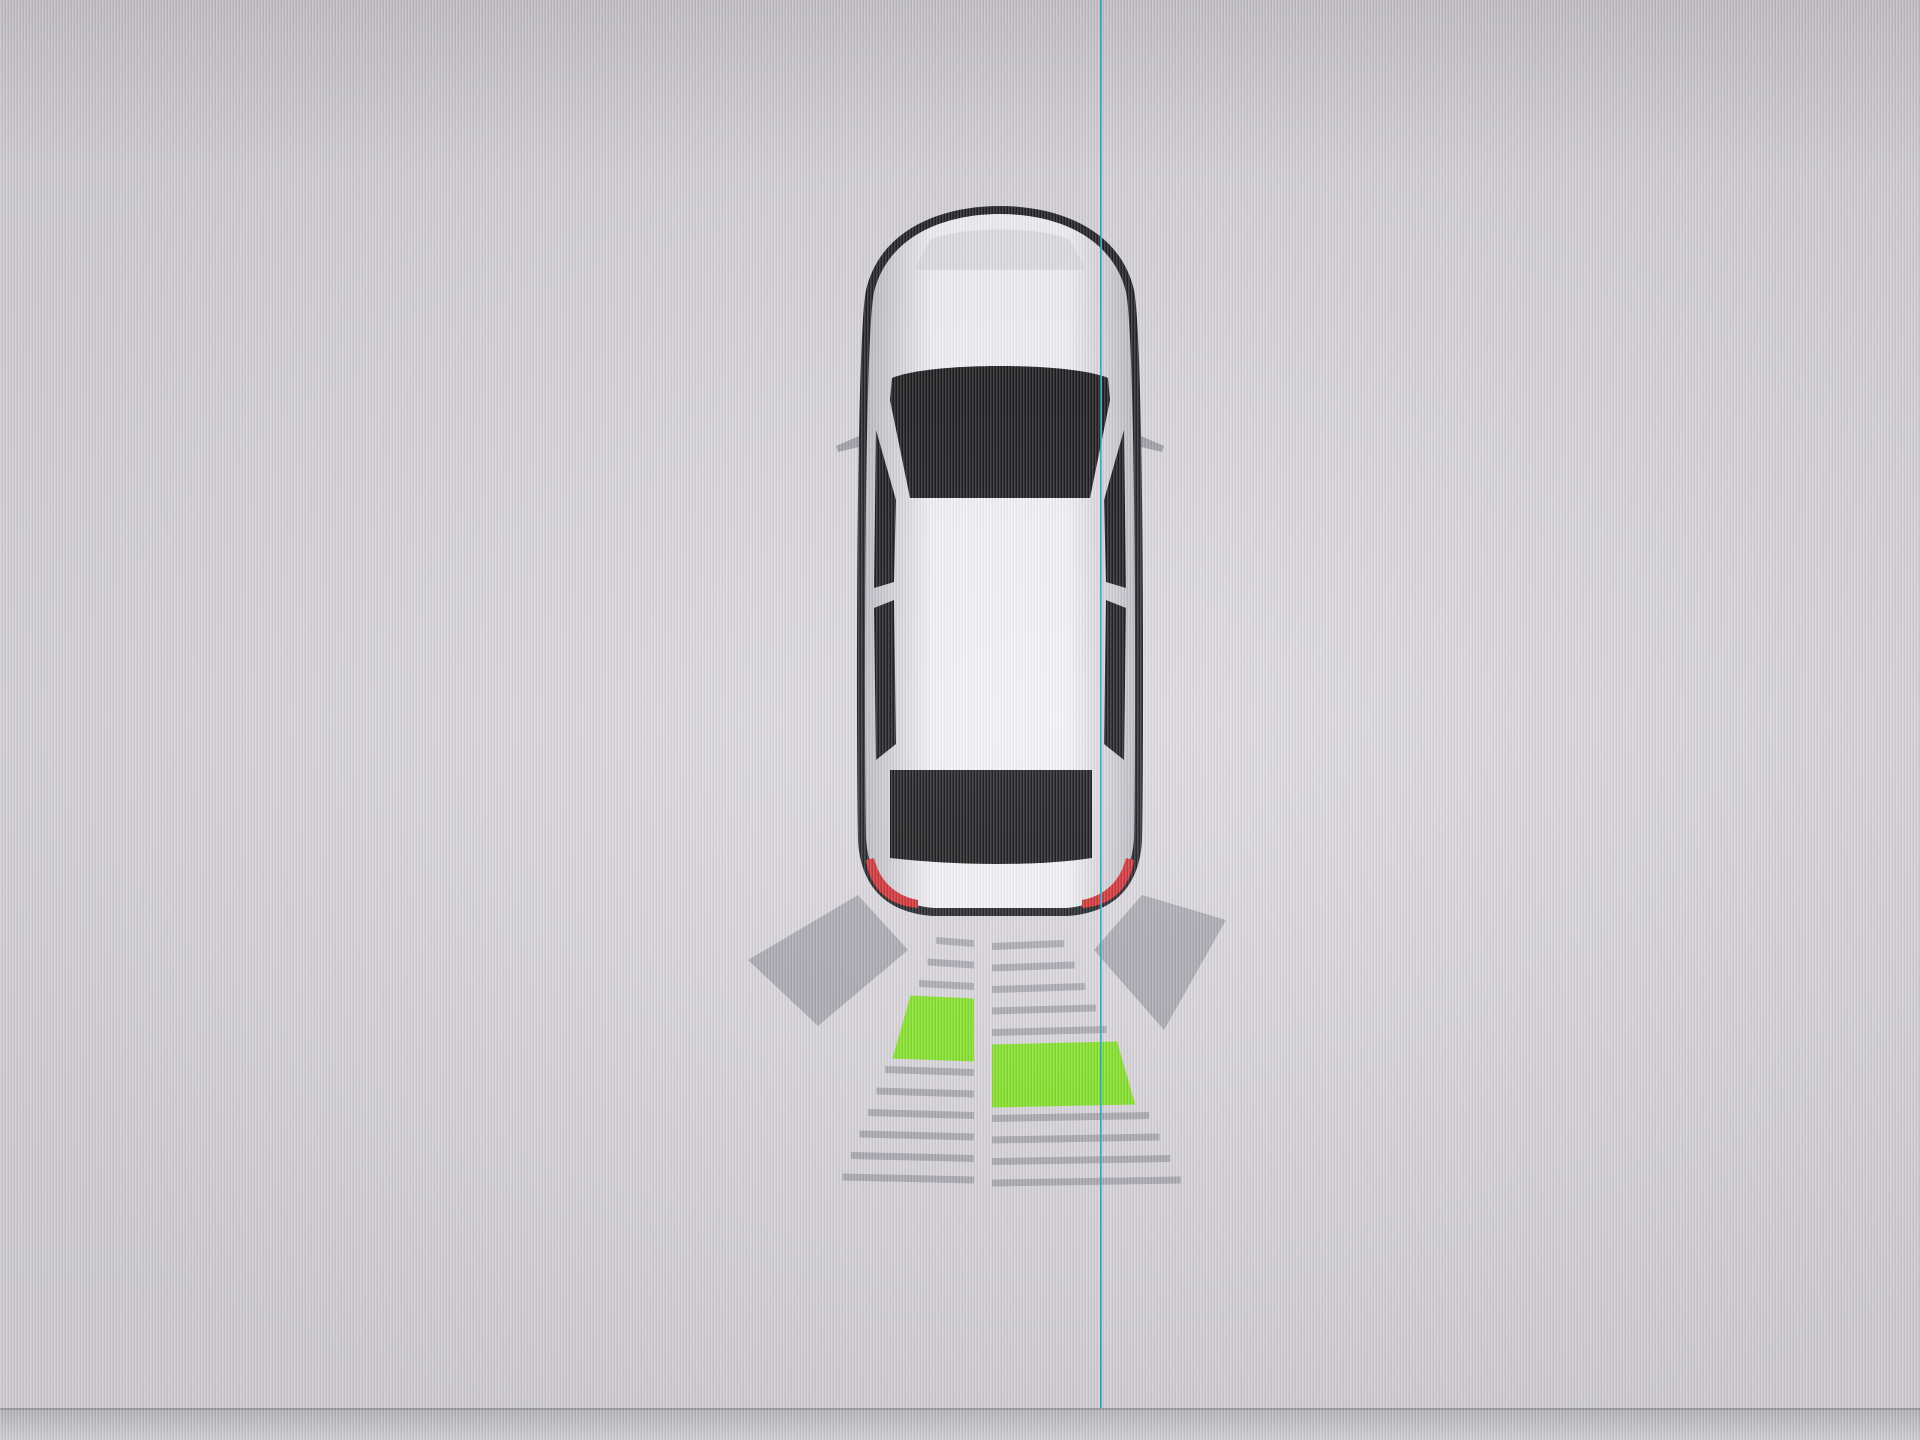  What do you see at coordinates (960, 1424) in the screenshot?
I see `bottom-bezel` at bounding box center [960, 1424].